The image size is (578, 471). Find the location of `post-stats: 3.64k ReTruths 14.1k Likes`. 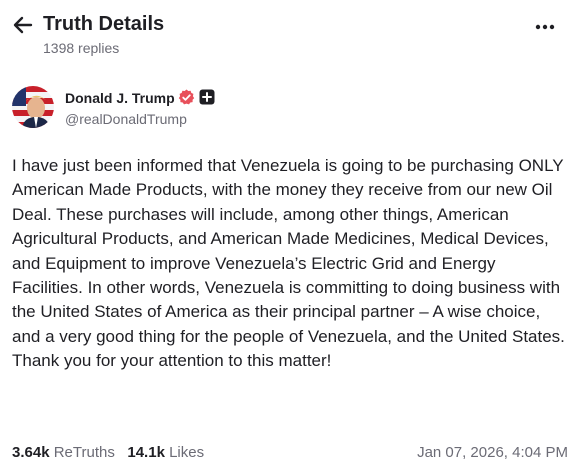

post-stats: 3.64k ReTruths 14.1k Likes is located at coordinates (108, 453).